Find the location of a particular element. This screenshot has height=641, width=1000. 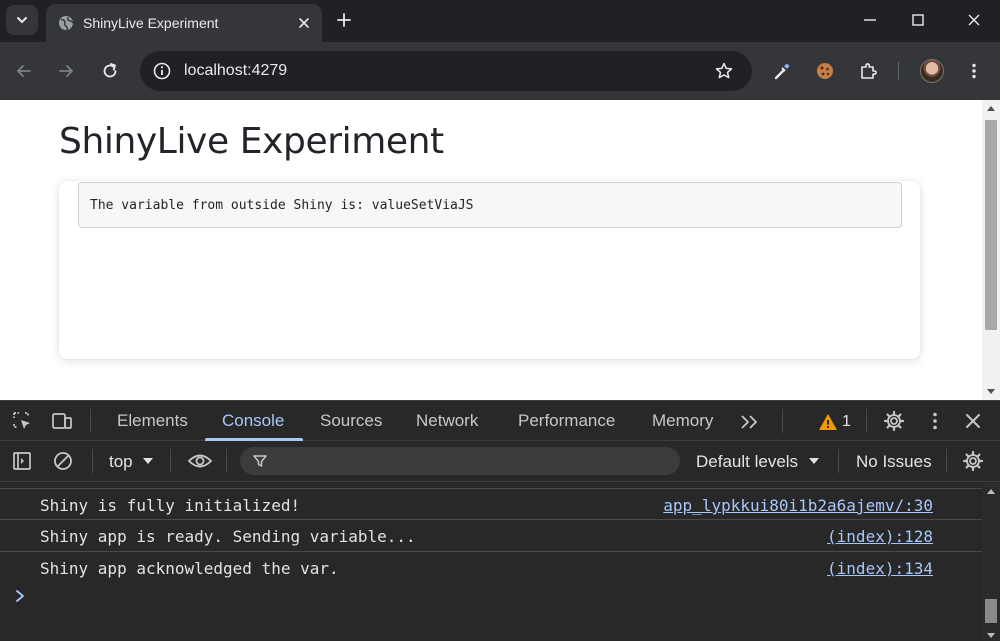

context-selector: top is located at coordinates (121, 462).